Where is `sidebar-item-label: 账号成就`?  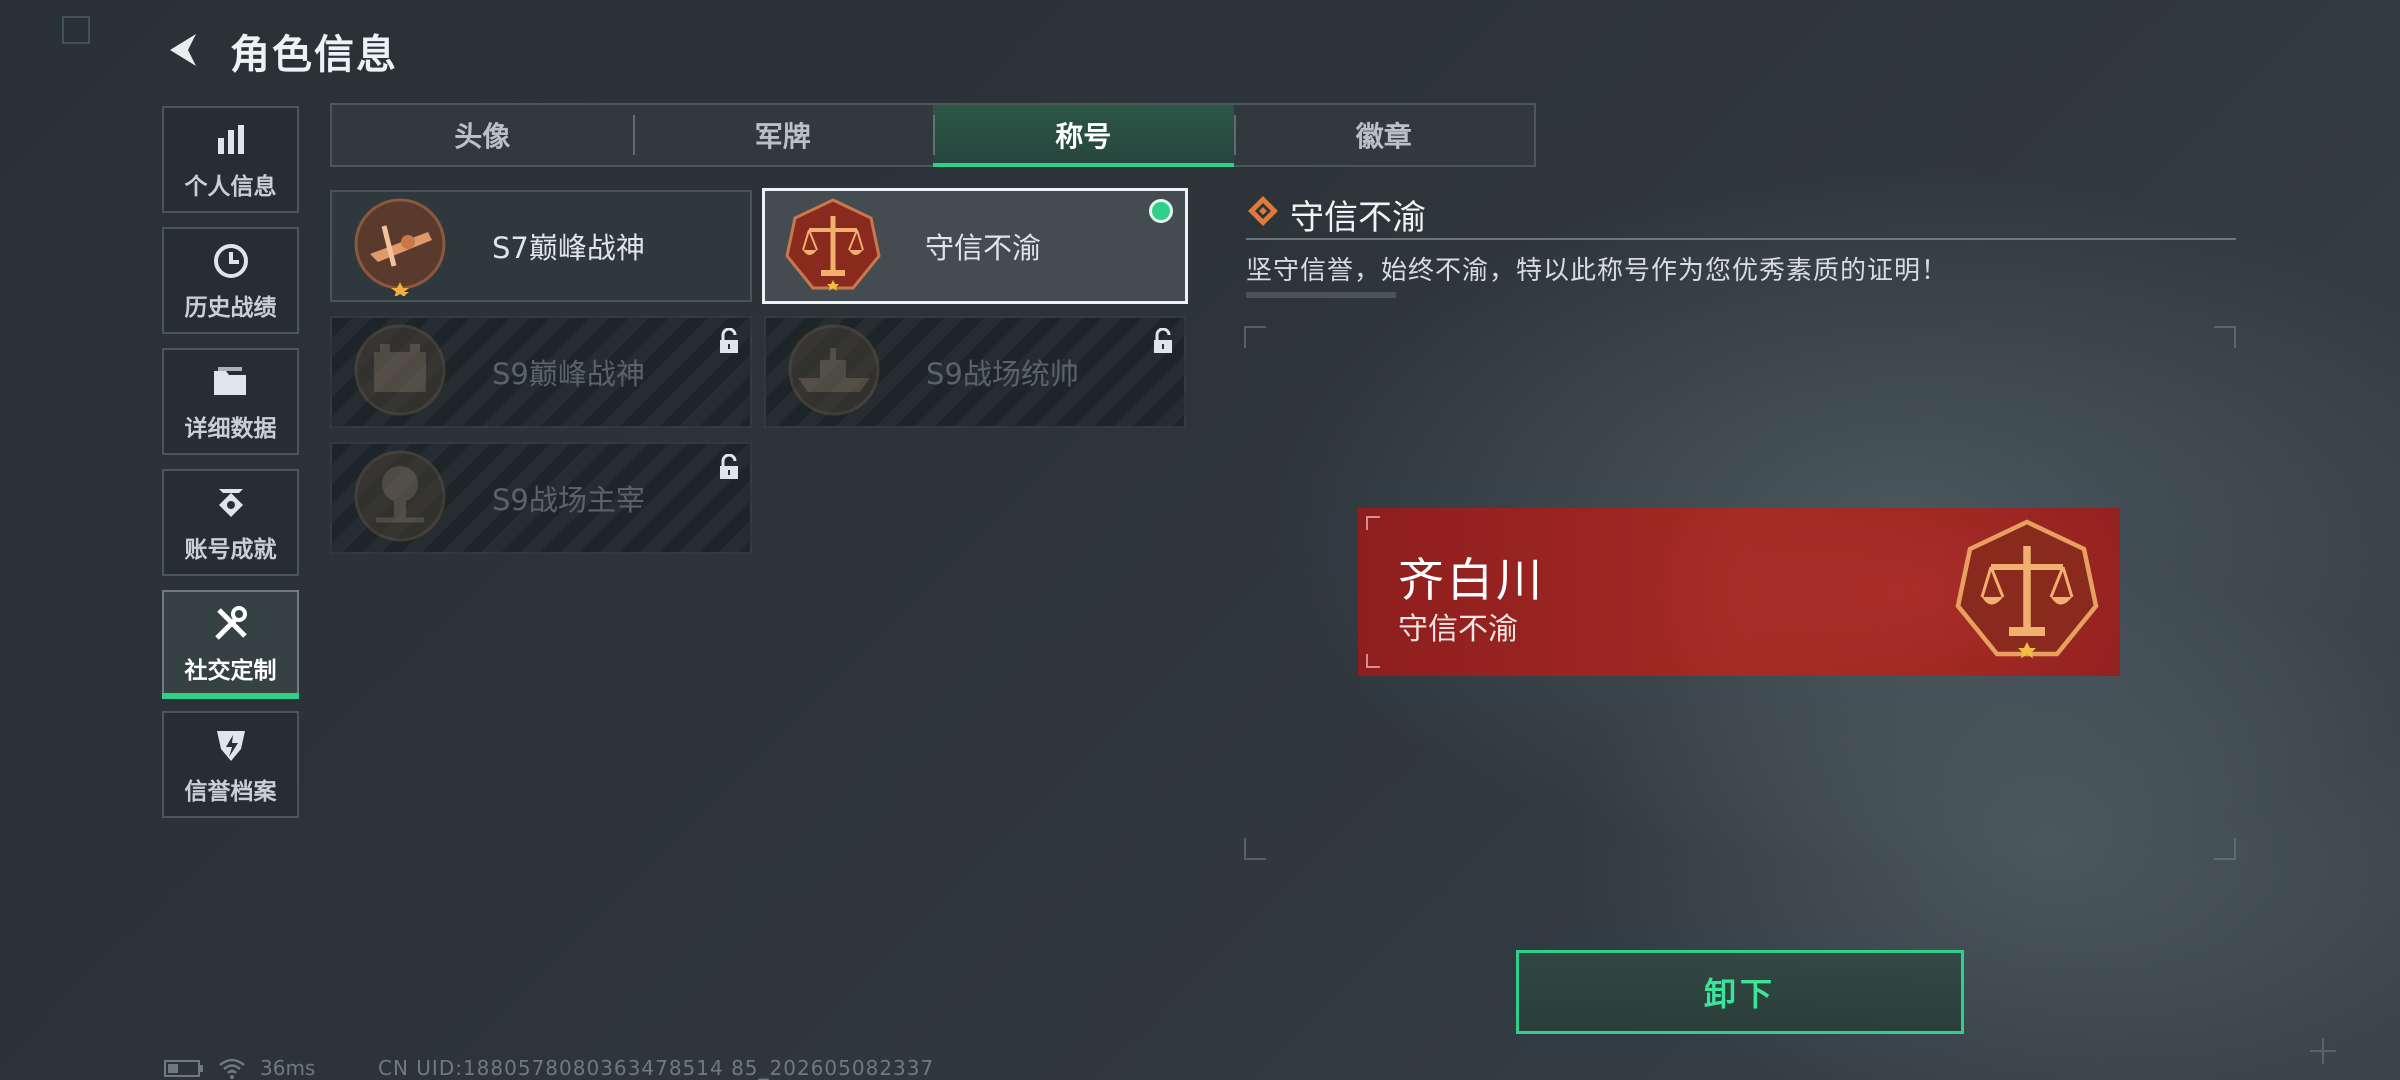 sidebar-item-label: 账号成就 is located at coordinates (230, 549).